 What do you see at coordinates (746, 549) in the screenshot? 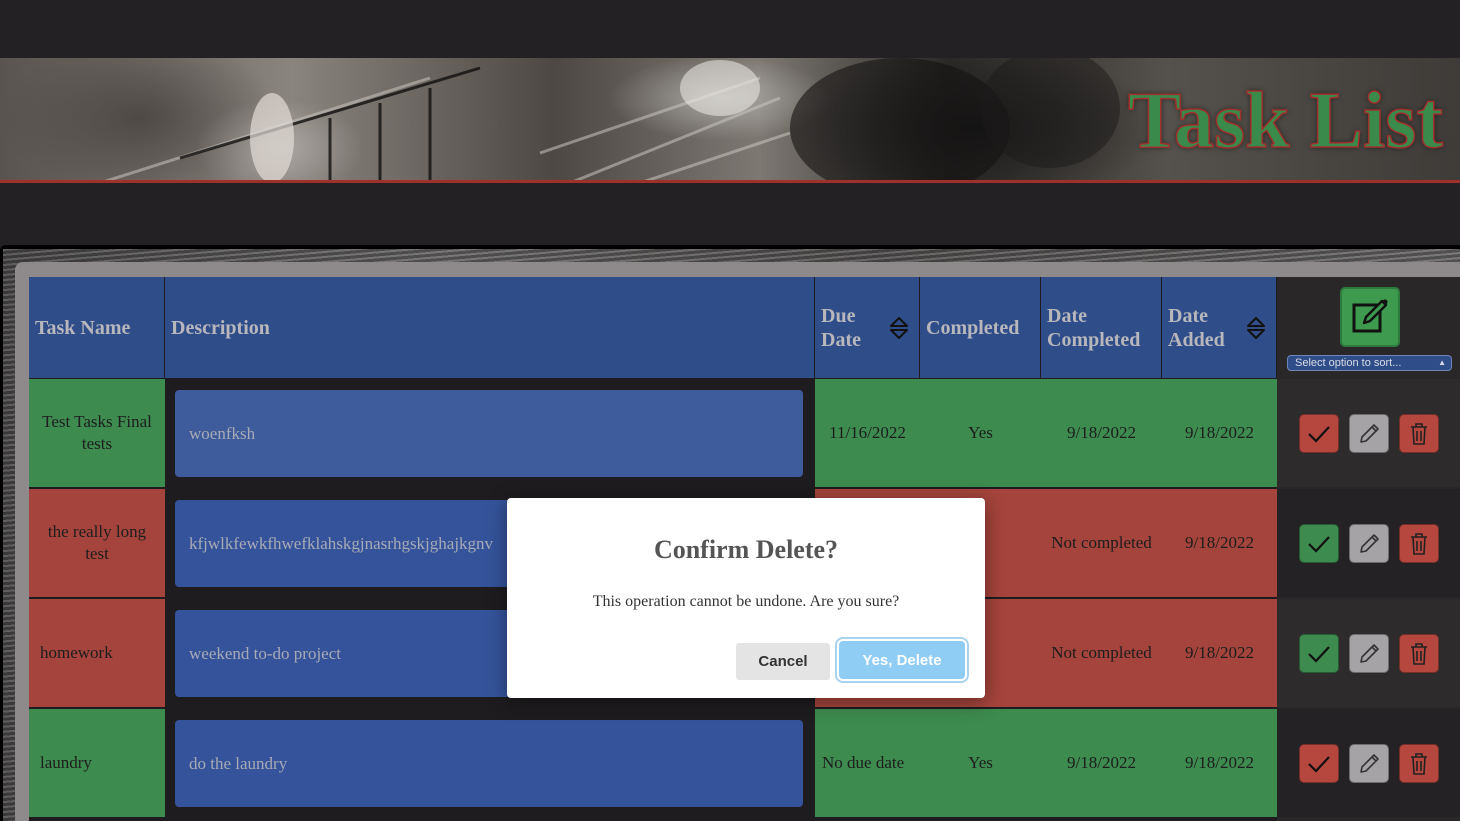
I see `dialog-title: Confirm Delete?` at bounding box center [746, 549].